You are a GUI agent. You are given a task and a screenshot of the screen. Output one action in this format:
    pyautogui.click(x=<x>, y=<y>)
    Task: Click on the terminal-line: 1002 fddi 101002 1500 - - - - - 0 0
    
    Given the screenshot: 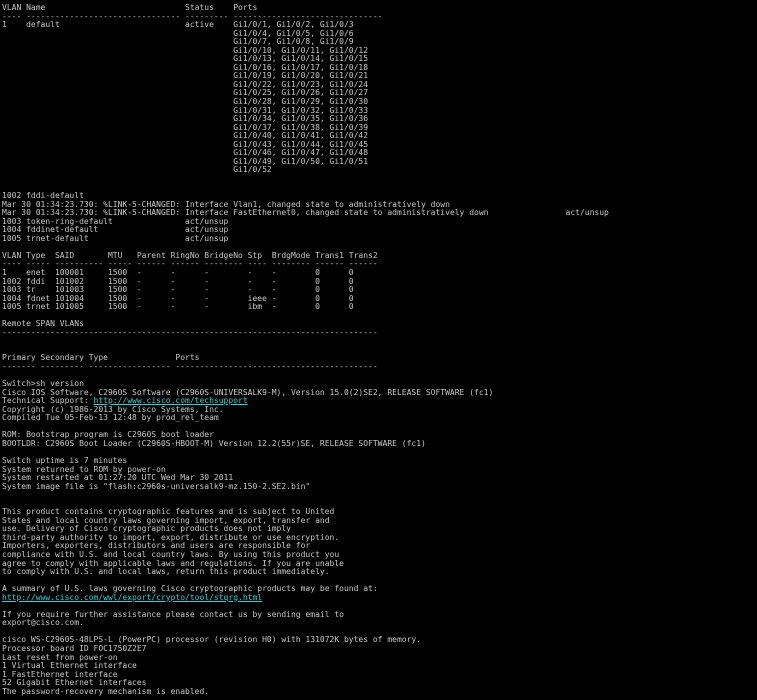 What is the action you would take?
    pyautogui.click(x=178, y=281)
    